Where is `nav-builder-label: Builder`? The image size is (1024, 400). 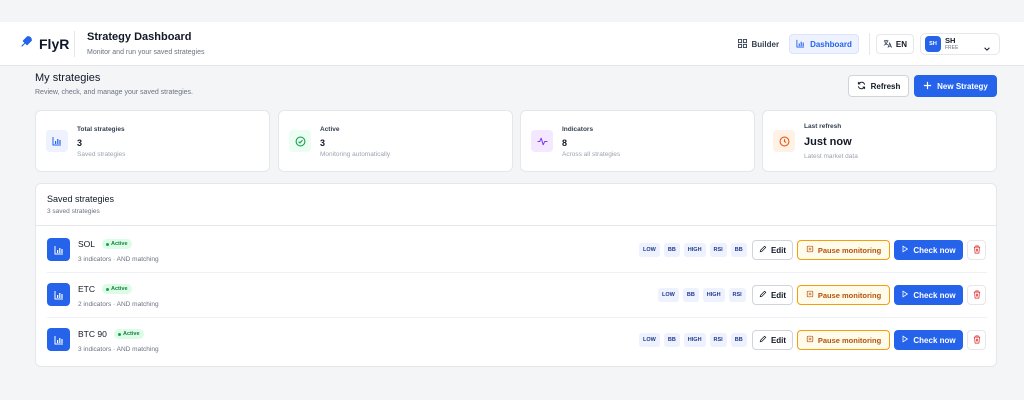 nav-builder-label: Builder is located at coordinates (765, 44).